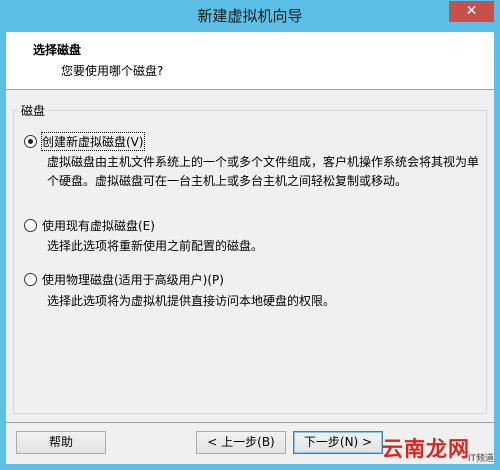 The width and height of the screenshot is (500, 470). What do you see at coordinates (61, 442) in the screenshot?
I see `help-button: 帮助` at bounding box center [61, 442].